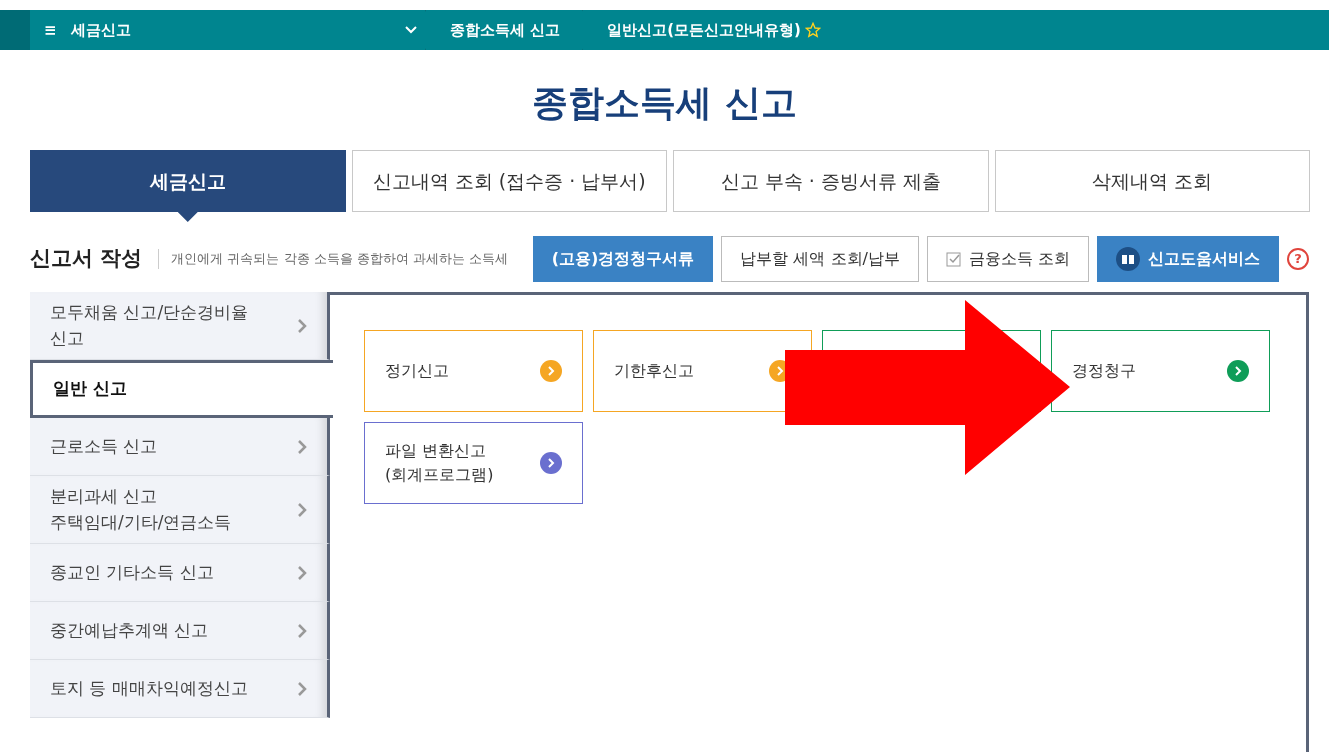  I want to click on menu-card: 기한후신고, so click(702, 371).